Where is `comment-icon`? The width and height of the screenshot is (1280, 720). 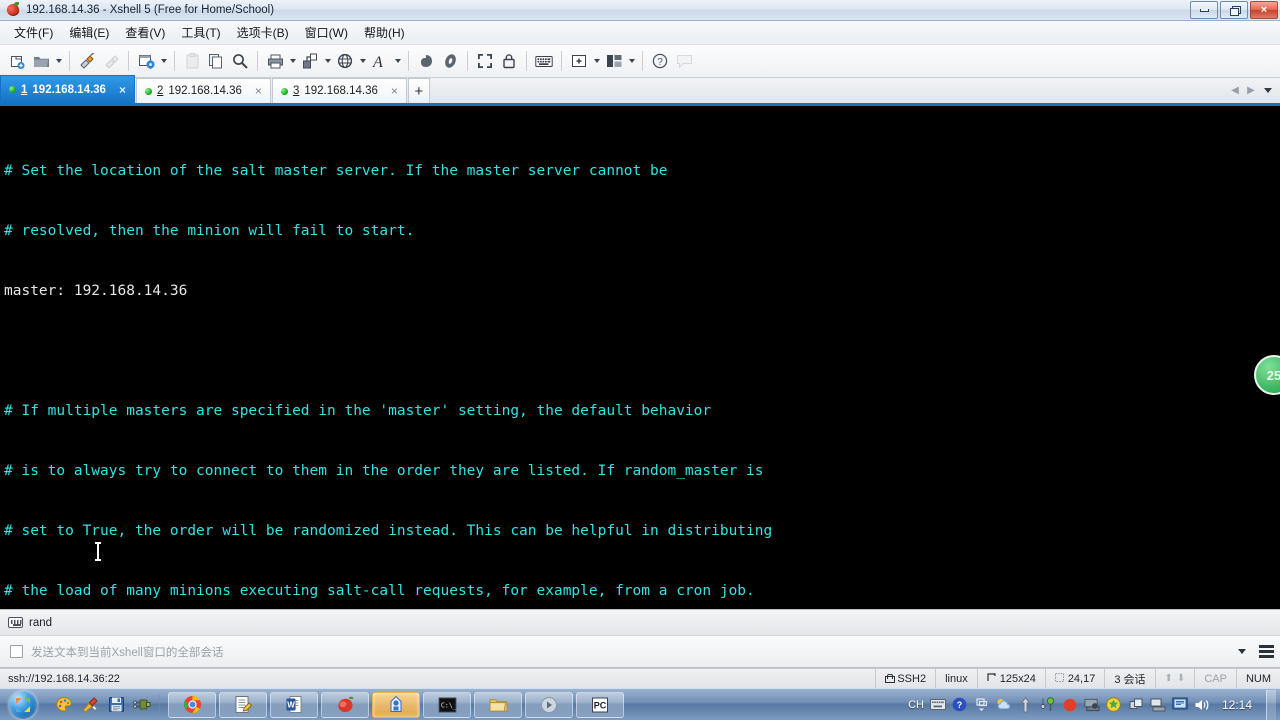
comment-icon is located at coordinates (684, 61).